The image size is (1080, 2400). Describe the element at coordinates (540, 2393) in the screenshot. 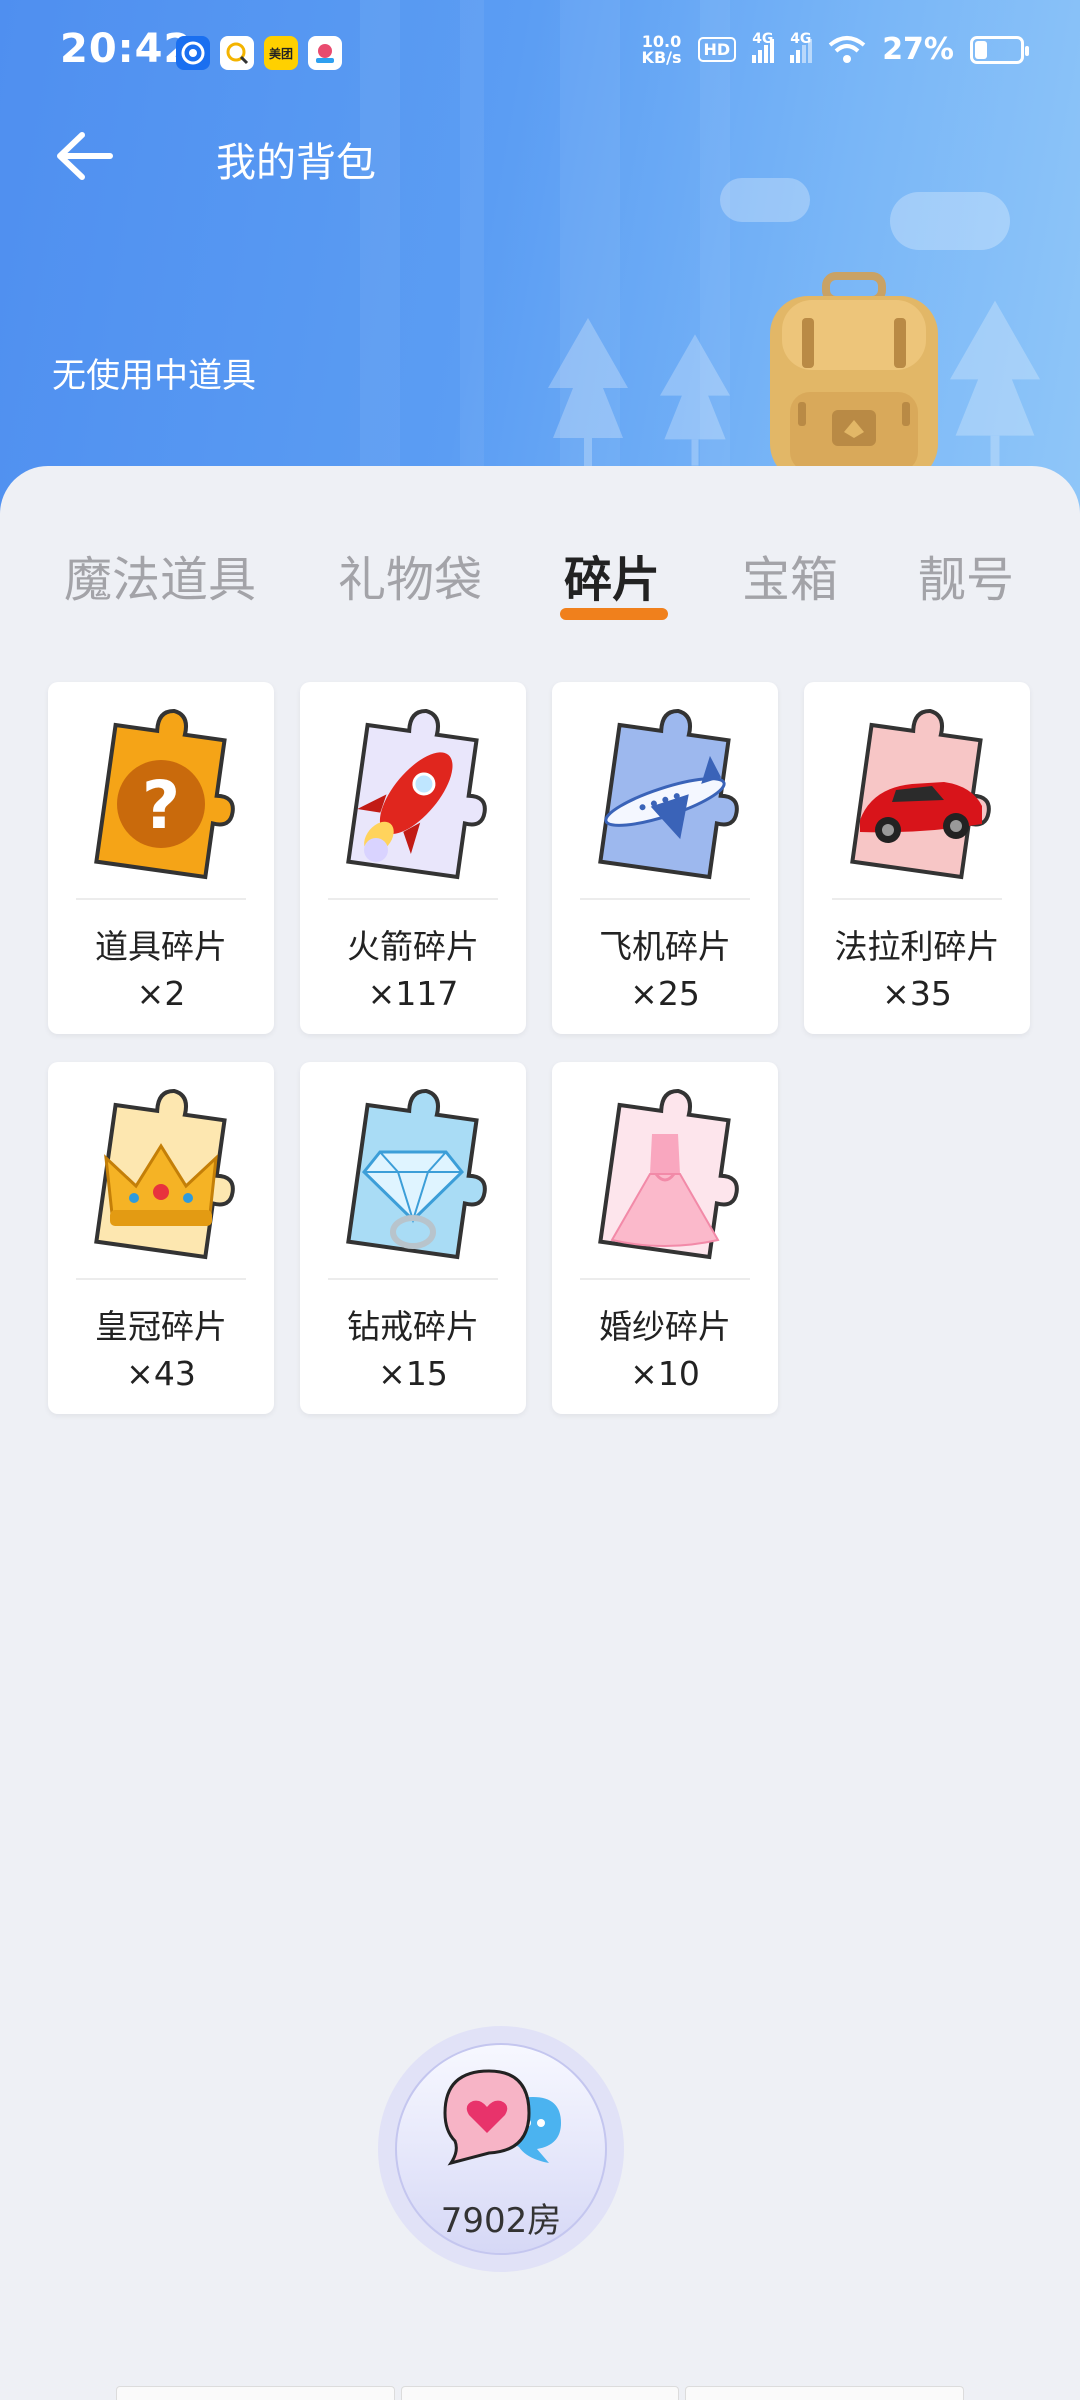

I see `bottom-tray` at that location.